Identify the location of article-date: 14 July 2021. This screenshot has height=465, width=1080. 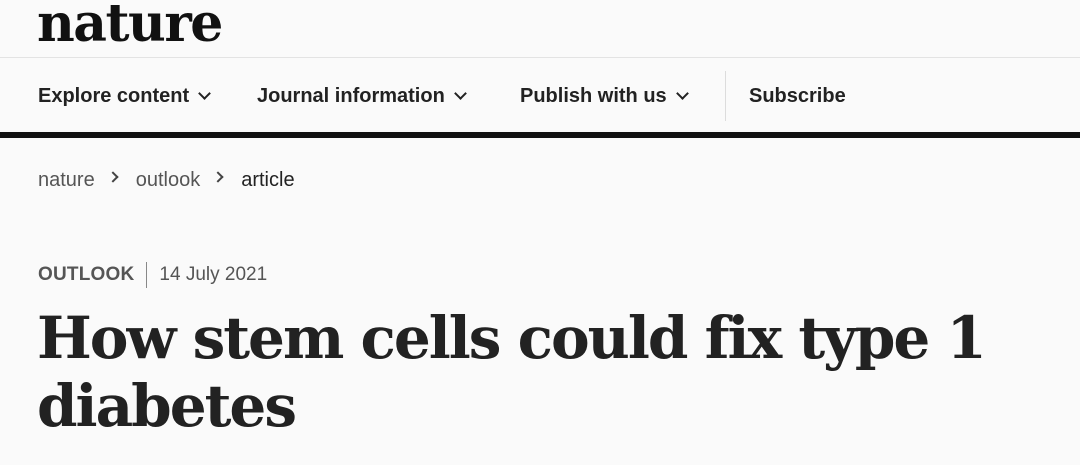
(213, 274).